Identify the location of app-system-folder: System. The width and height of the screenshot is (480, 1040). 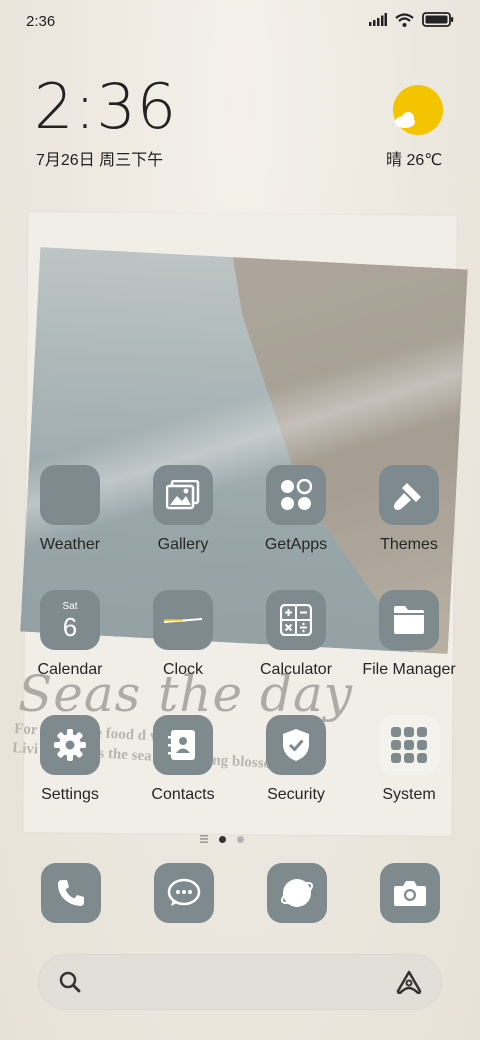
(409, 759).